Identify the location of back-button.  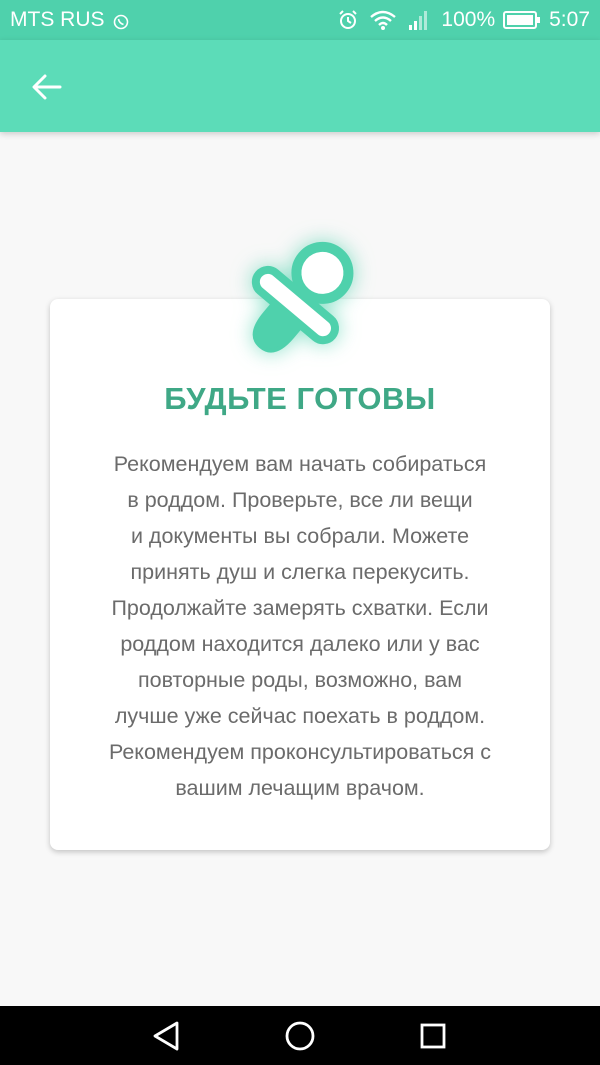
(47, 87).